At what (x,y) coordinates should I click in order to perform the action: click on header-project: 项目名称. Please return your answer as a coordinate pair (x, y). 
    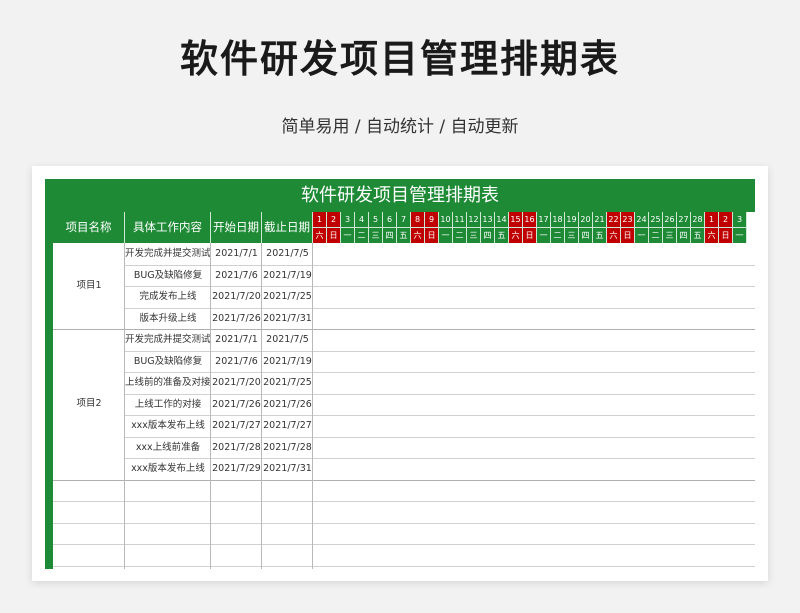
    Looking at the image, I should click on (89, 227).